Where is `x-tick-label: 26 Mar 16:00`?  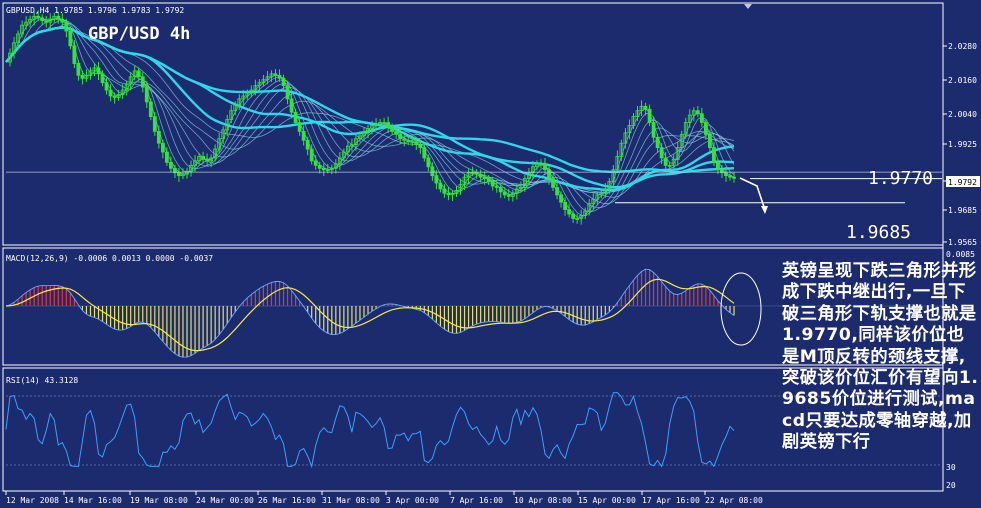
x-tick-label: 26 Mar 16:00 is located at coordinates (287, 500).